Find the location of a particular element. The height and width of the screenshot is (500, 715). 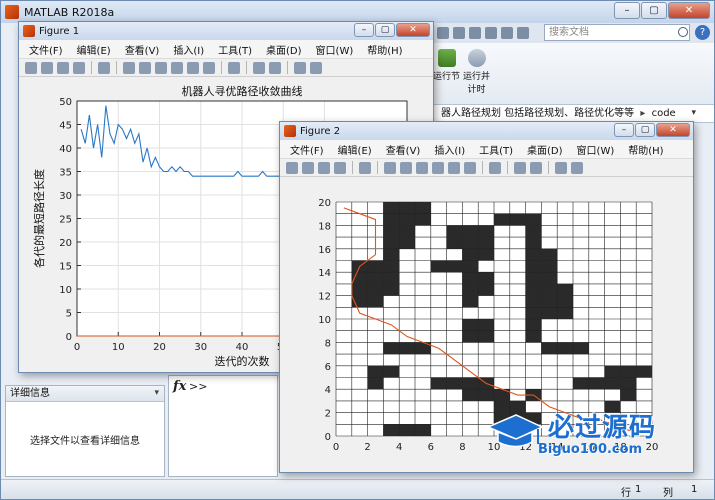

command-prompt: >> is located at coordinates (198, 386).